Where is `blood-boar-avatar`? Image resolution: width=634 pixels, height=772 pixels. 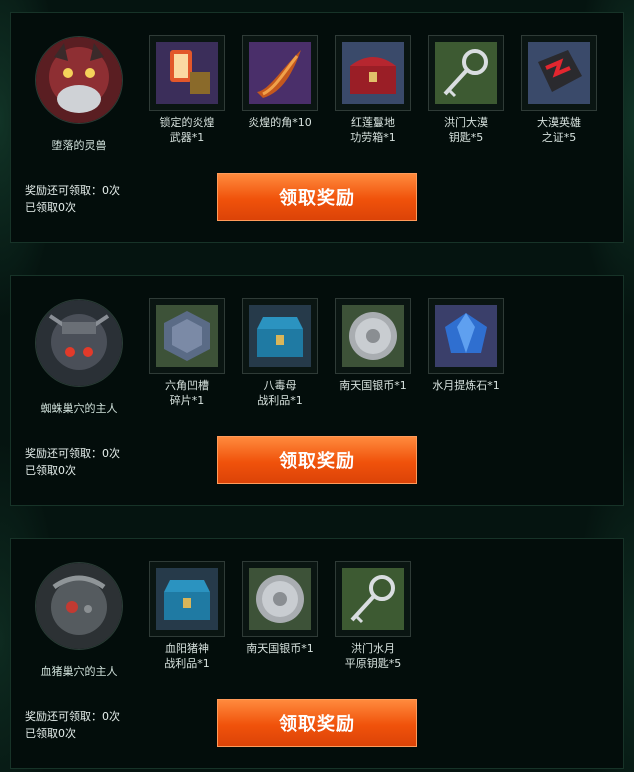
blood-boar-avatar is located at coordinates (79, 606).